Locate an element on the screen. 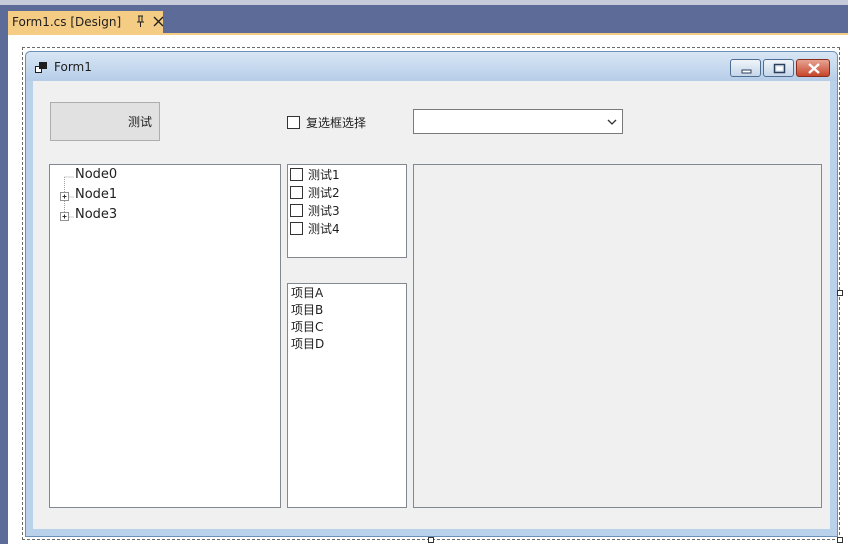  resize-handle-bottom is located at coordinates (431, 540).